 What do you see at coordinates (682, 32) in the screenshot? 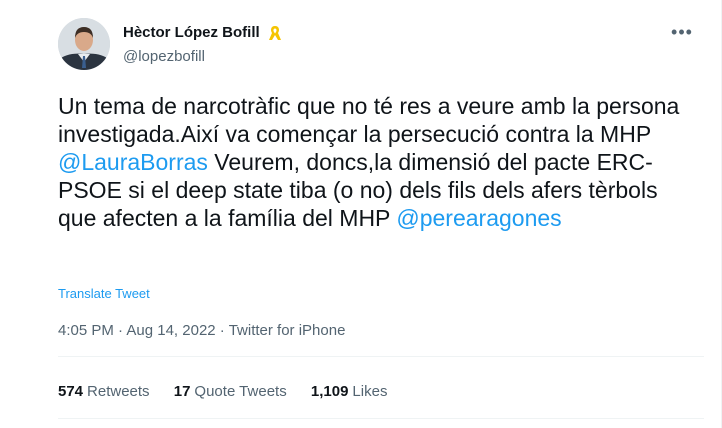
I see `more-icon: •••` at bounding box center [682, 32].